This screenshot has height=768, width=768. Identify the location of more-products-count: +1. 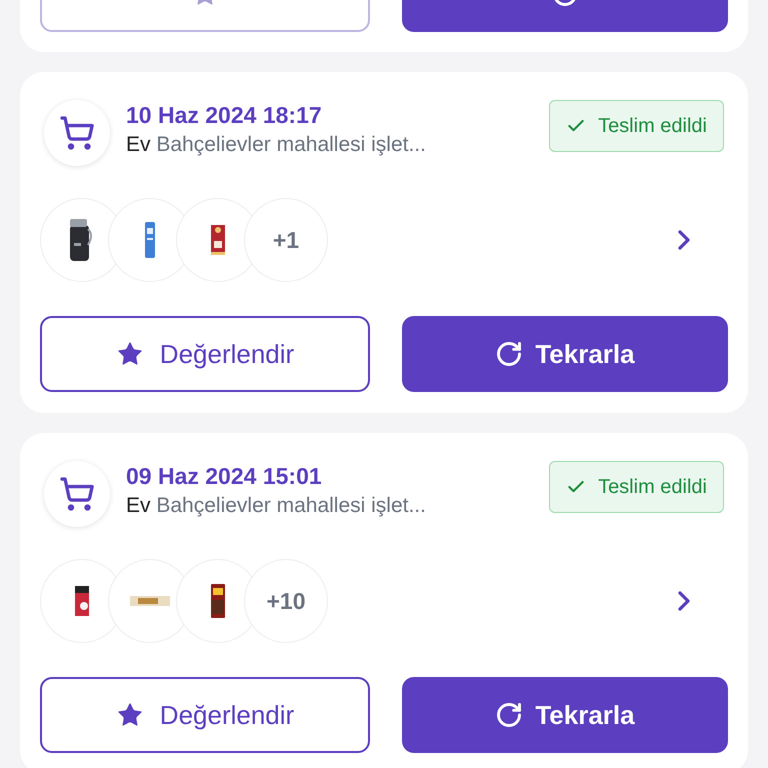
(286, 240).